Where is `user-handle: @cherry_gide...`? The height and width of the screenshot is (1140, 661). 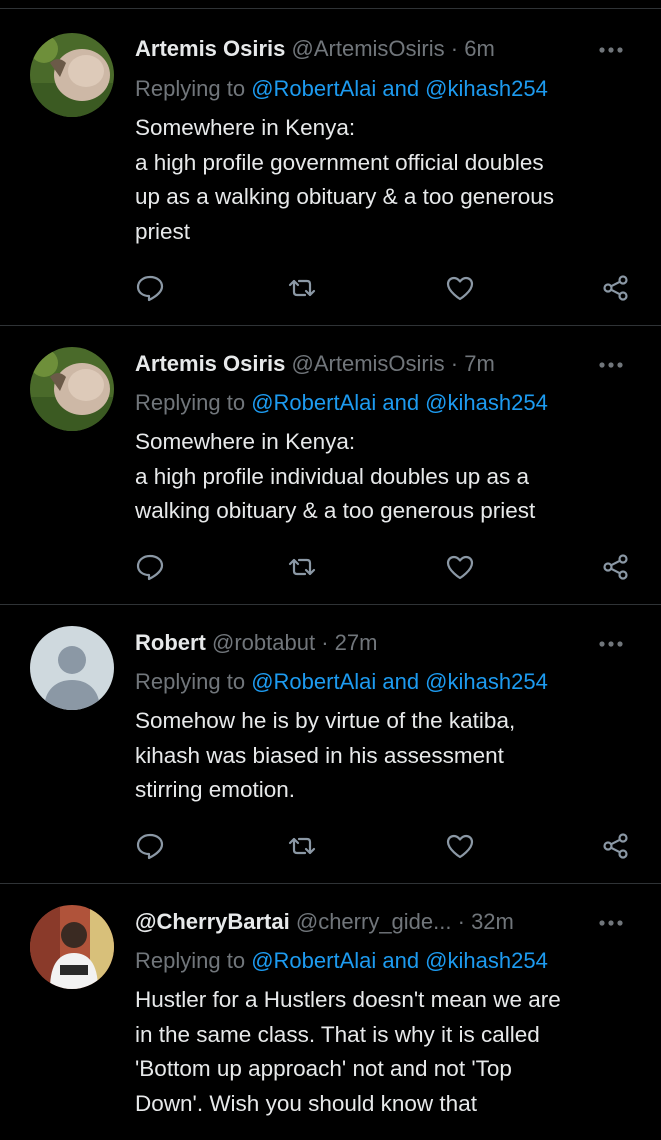
user-handle: @cherry_gide... is located at coordinates (374, 921).